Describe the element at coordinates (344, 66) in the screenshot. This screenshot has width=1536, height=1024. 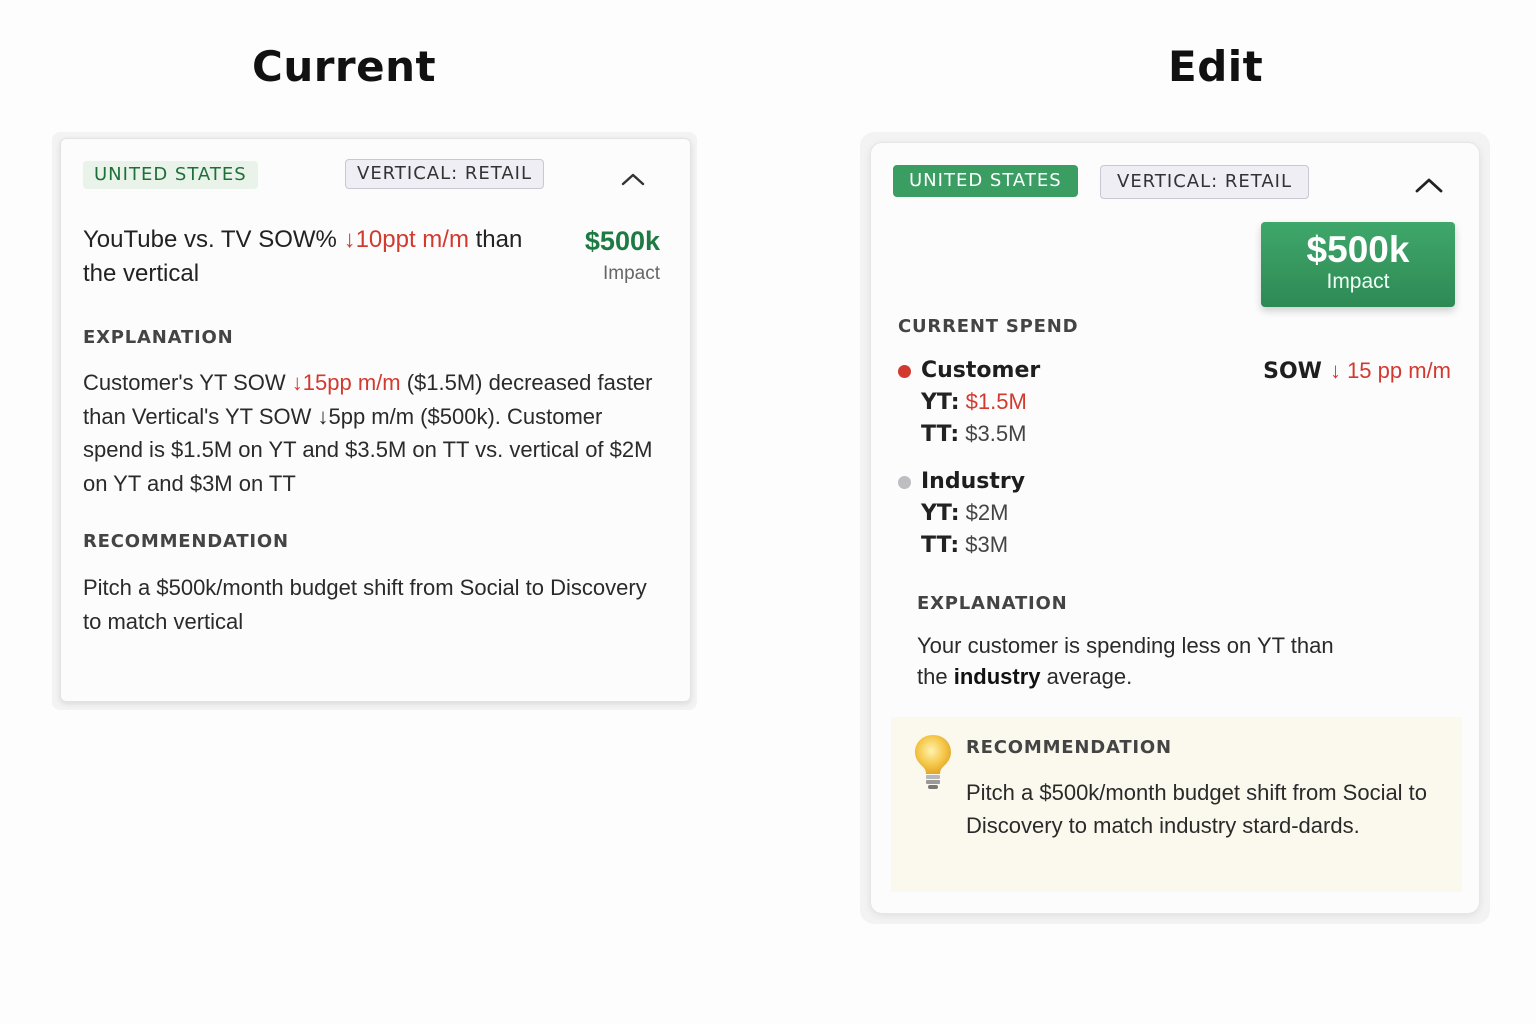
I see `current-heading: Current` at that location.